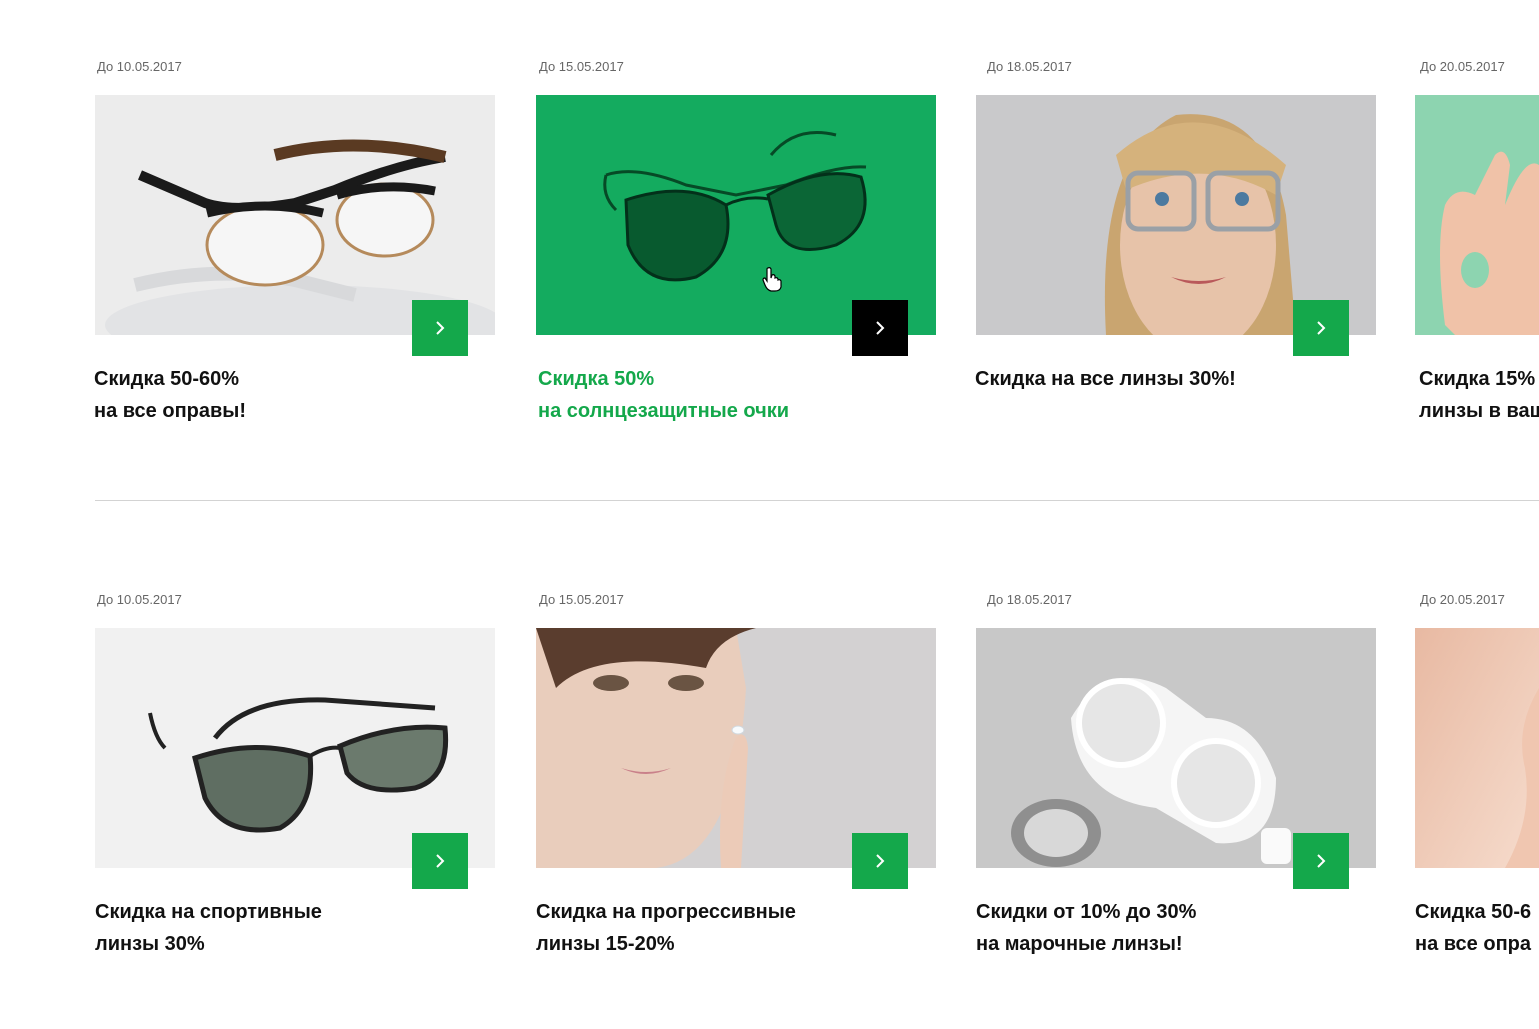 The width and height of the screenshot is (1539, 1029). Describe the element at coordinates (167, 379) in the screenshot. I see `promo-title-line1: Скидка 50-60%` at that location.